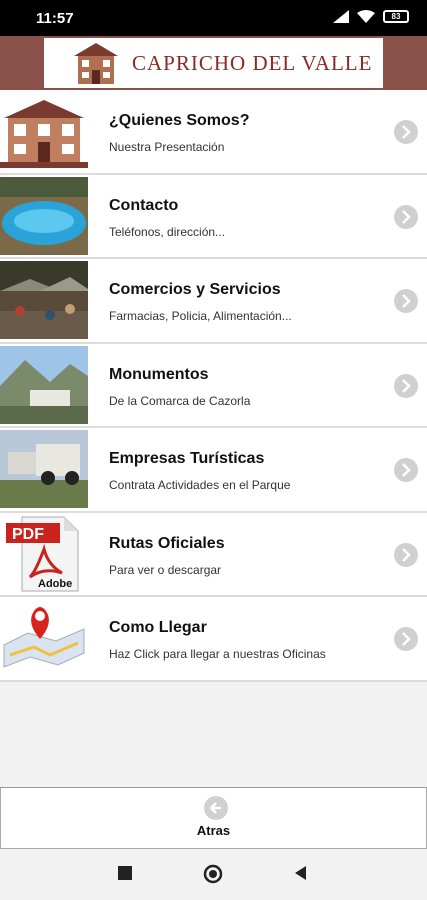 This screenshot has width=427, height=900. Describe the element at coordinates (159, 374) in the screenshot. I see `menu-item-title: Monumentos` at that location.